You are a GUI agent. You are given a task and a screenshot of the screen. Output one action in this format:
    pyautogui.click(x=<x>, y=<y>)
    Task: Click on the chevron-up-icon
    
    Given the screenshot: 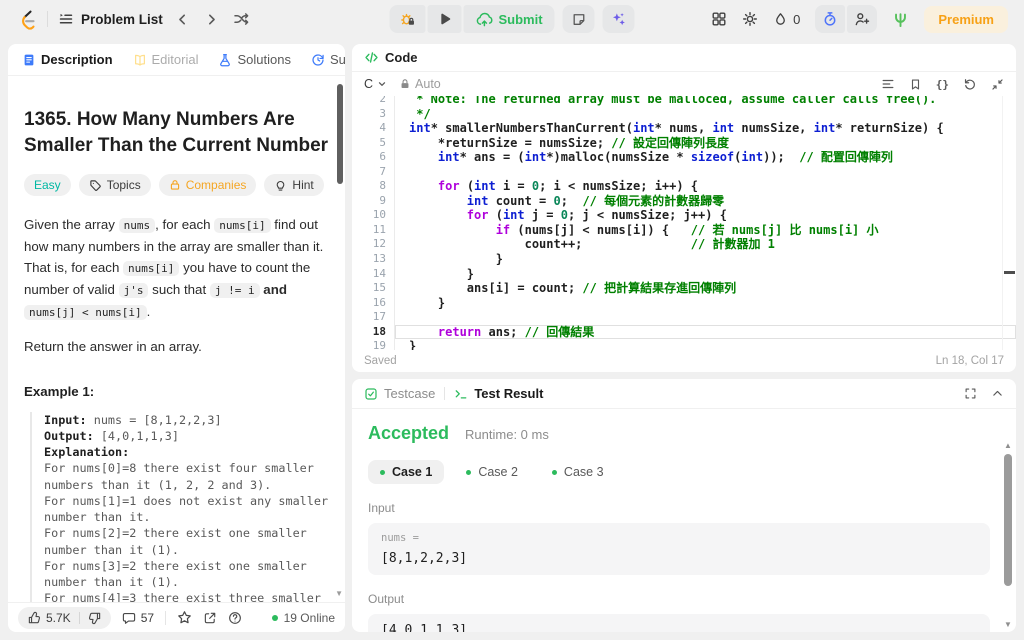 What is the action you would take?
    pyautogui.click(x=997, y=393)
    